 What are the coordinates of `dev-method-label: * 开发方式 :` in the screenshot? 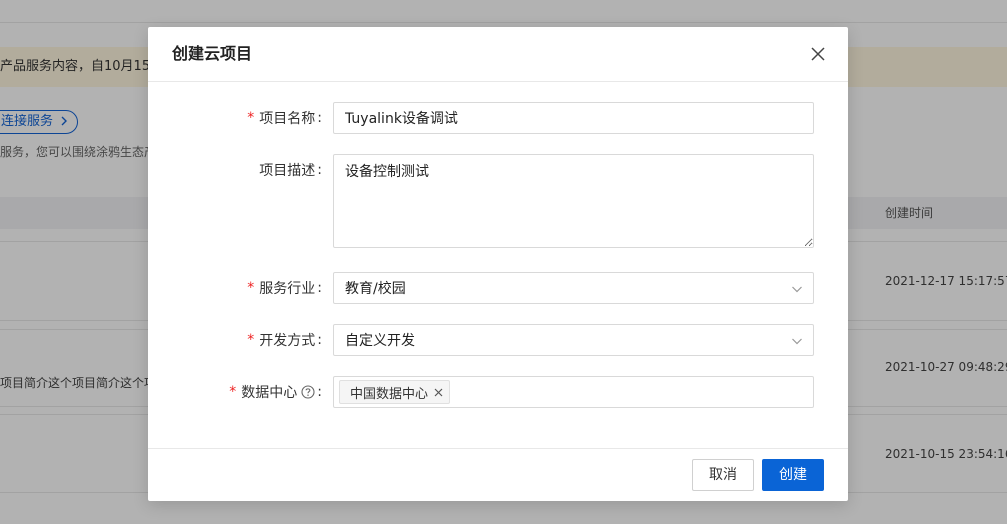 It's located at (284, 340).